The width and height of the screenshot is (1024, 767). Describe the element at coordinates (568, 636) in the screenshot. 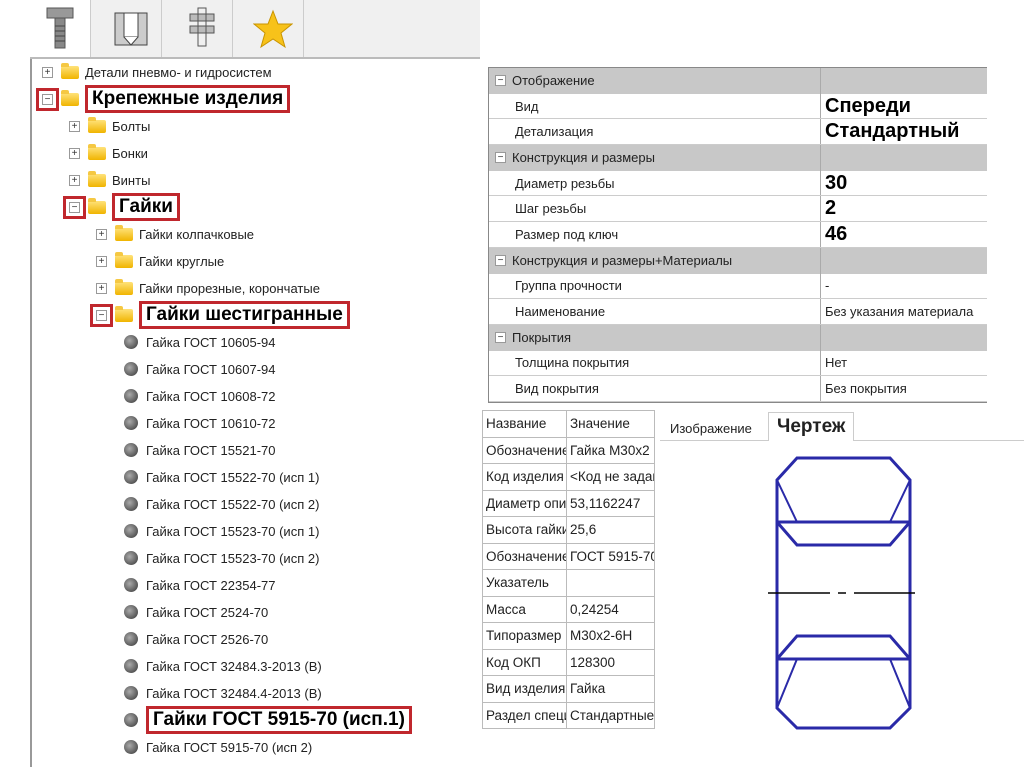

I see `table-row: Типоразмер М30x2-6H` at that location.